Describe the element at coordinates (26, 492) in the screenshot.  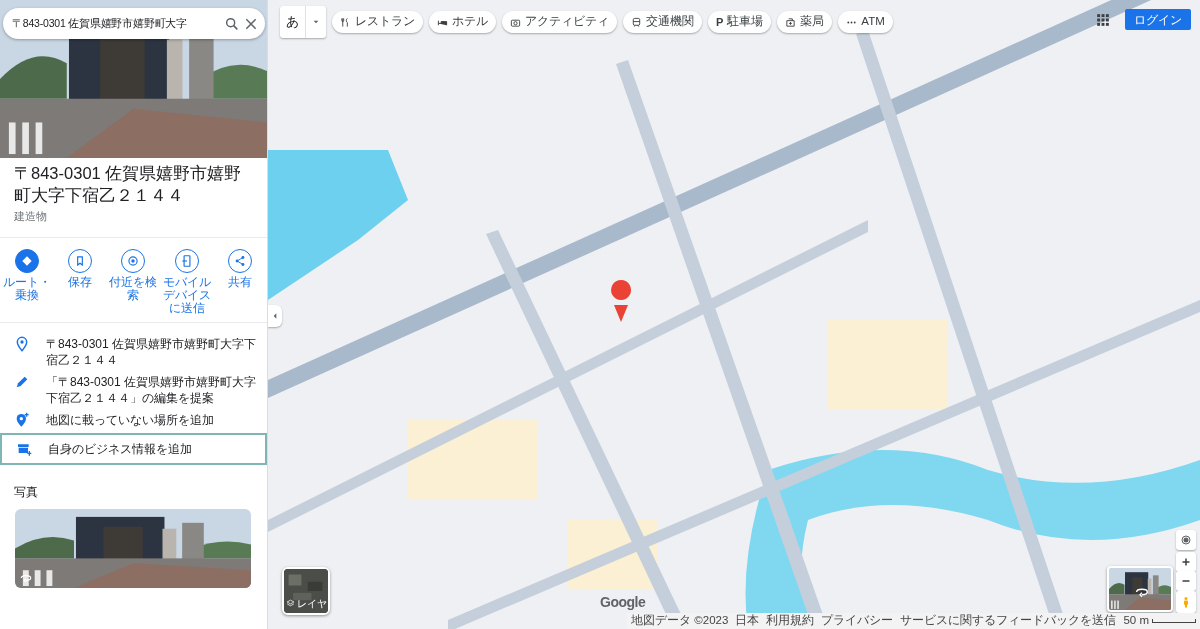
I see `section-heading: 写真` at that location.